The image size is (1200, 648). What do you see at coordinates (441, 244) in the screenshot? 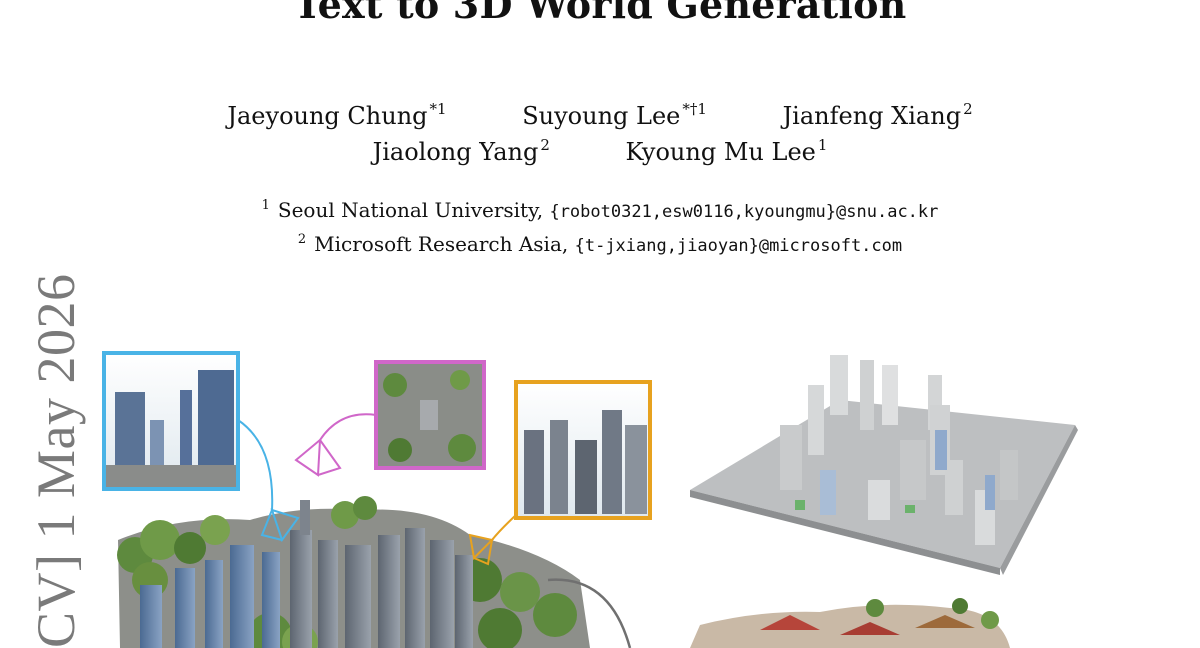
I see `affiliation-name: Microsoft Research Asia,` at bounding box center [441, 244].